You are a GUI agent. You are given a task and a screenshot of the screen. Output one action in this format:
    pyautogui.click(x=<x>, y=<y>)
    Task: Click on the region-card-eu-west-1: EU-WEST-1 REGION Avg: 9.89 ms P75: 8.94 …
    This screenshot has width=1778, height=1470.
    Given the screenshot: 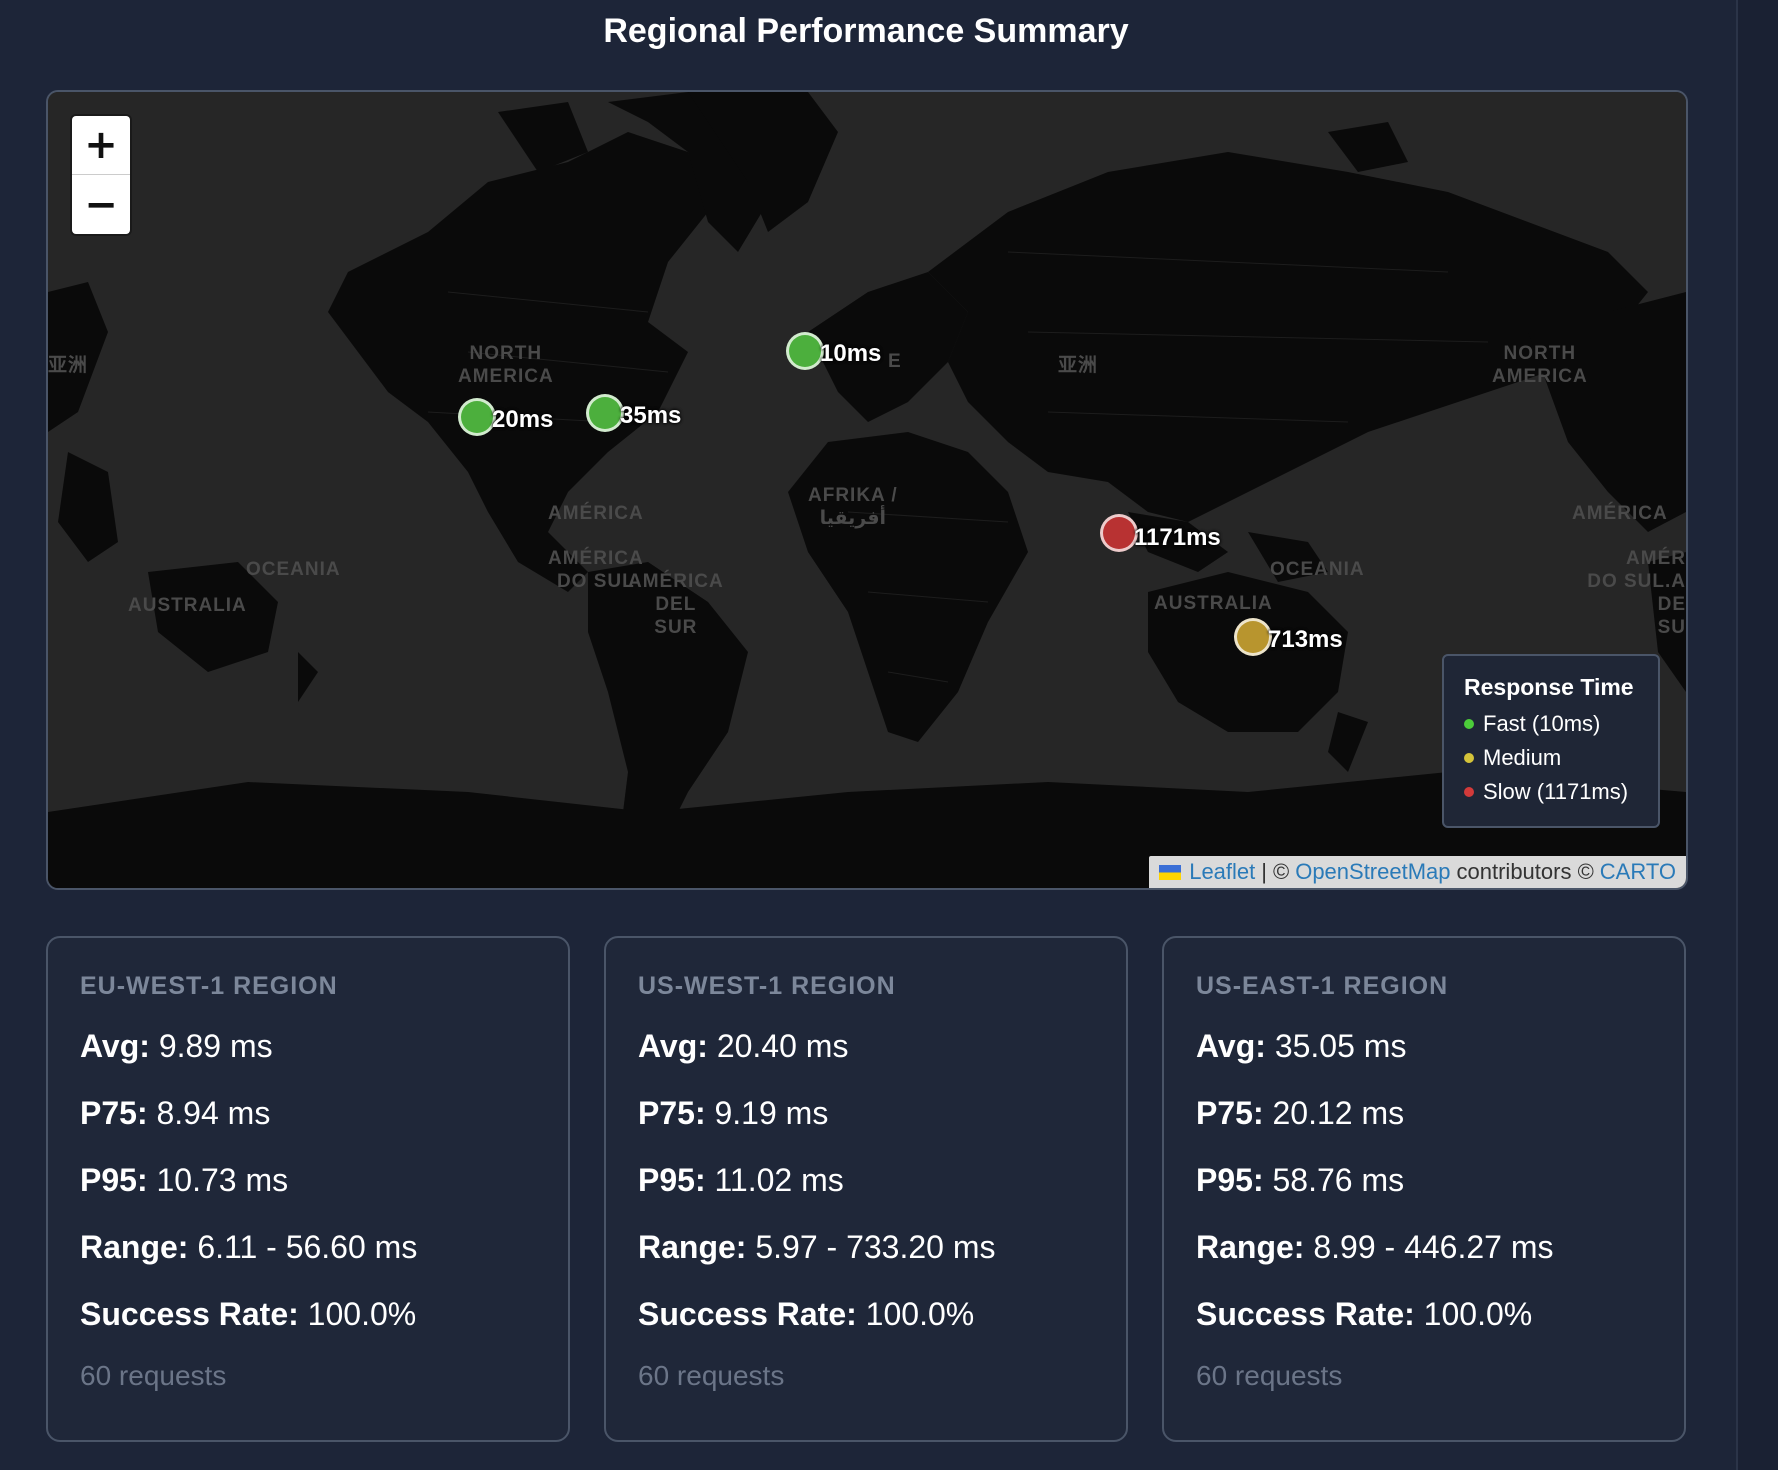 What is the action you would take?
    pyautogui.click(x=308, y=1189)
    